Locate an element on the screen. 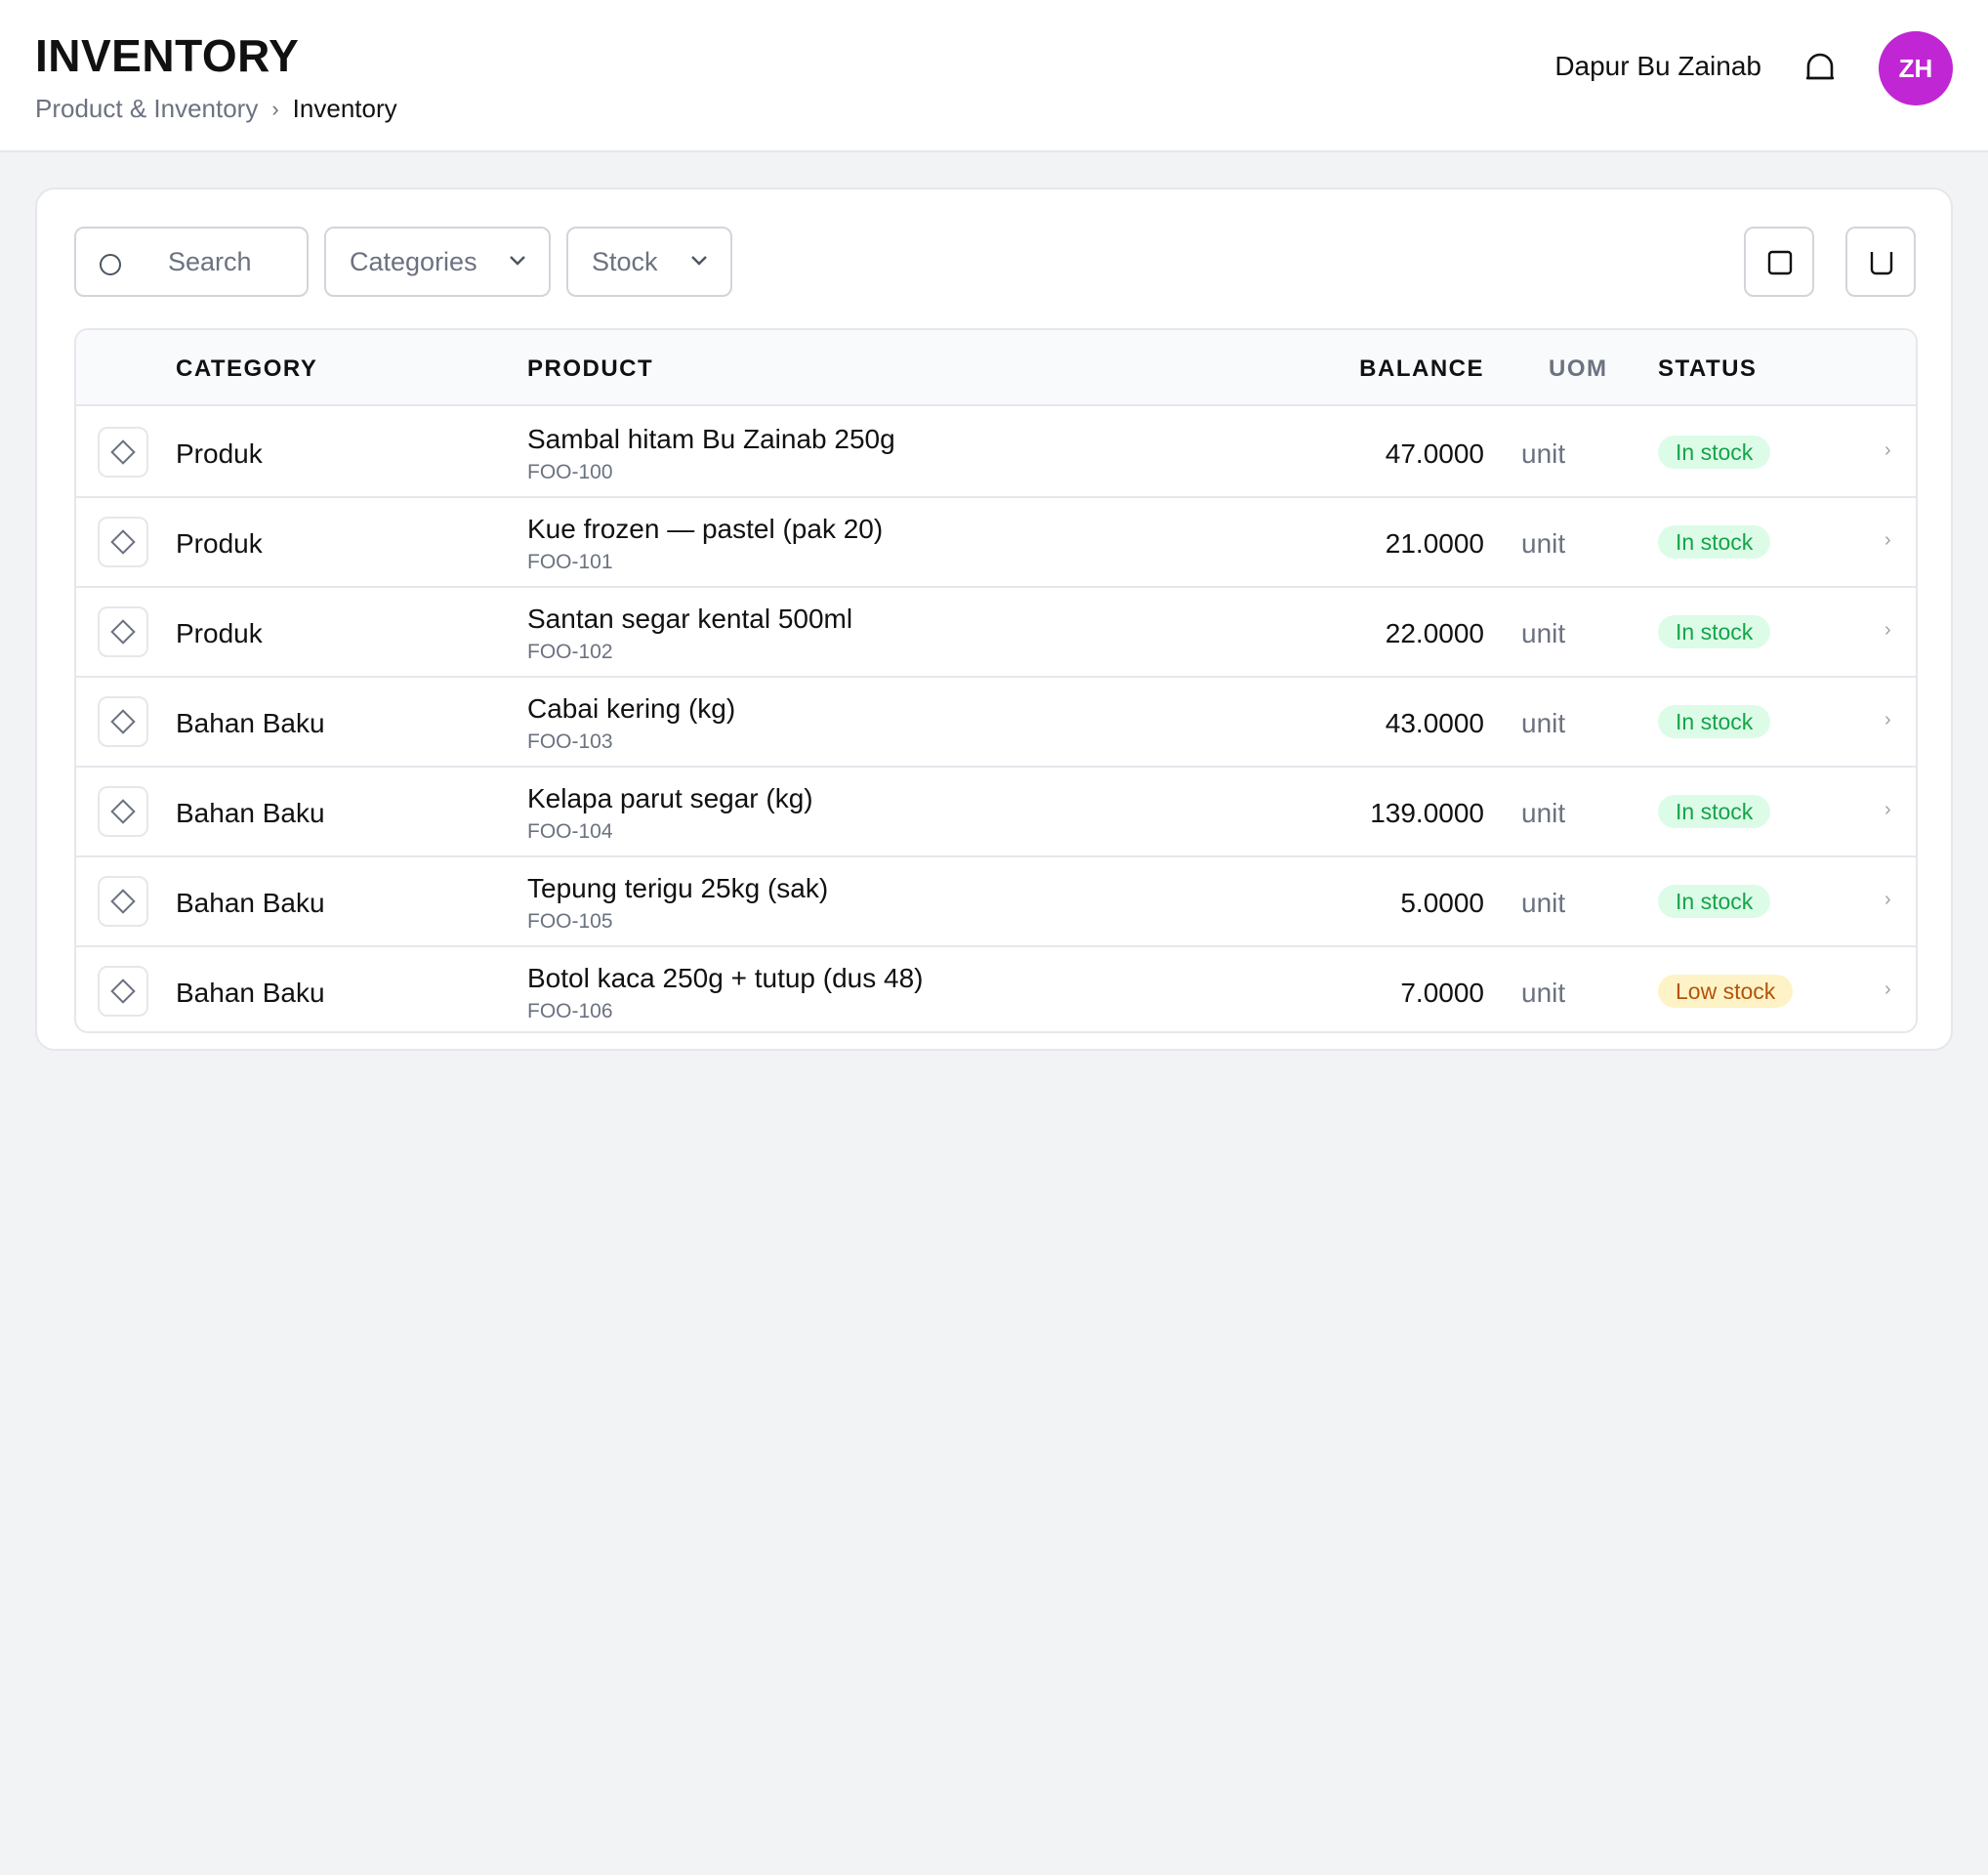 The image size is (1988, 1875). row-sku: FOO-105 is located at coordinates (570, 921).